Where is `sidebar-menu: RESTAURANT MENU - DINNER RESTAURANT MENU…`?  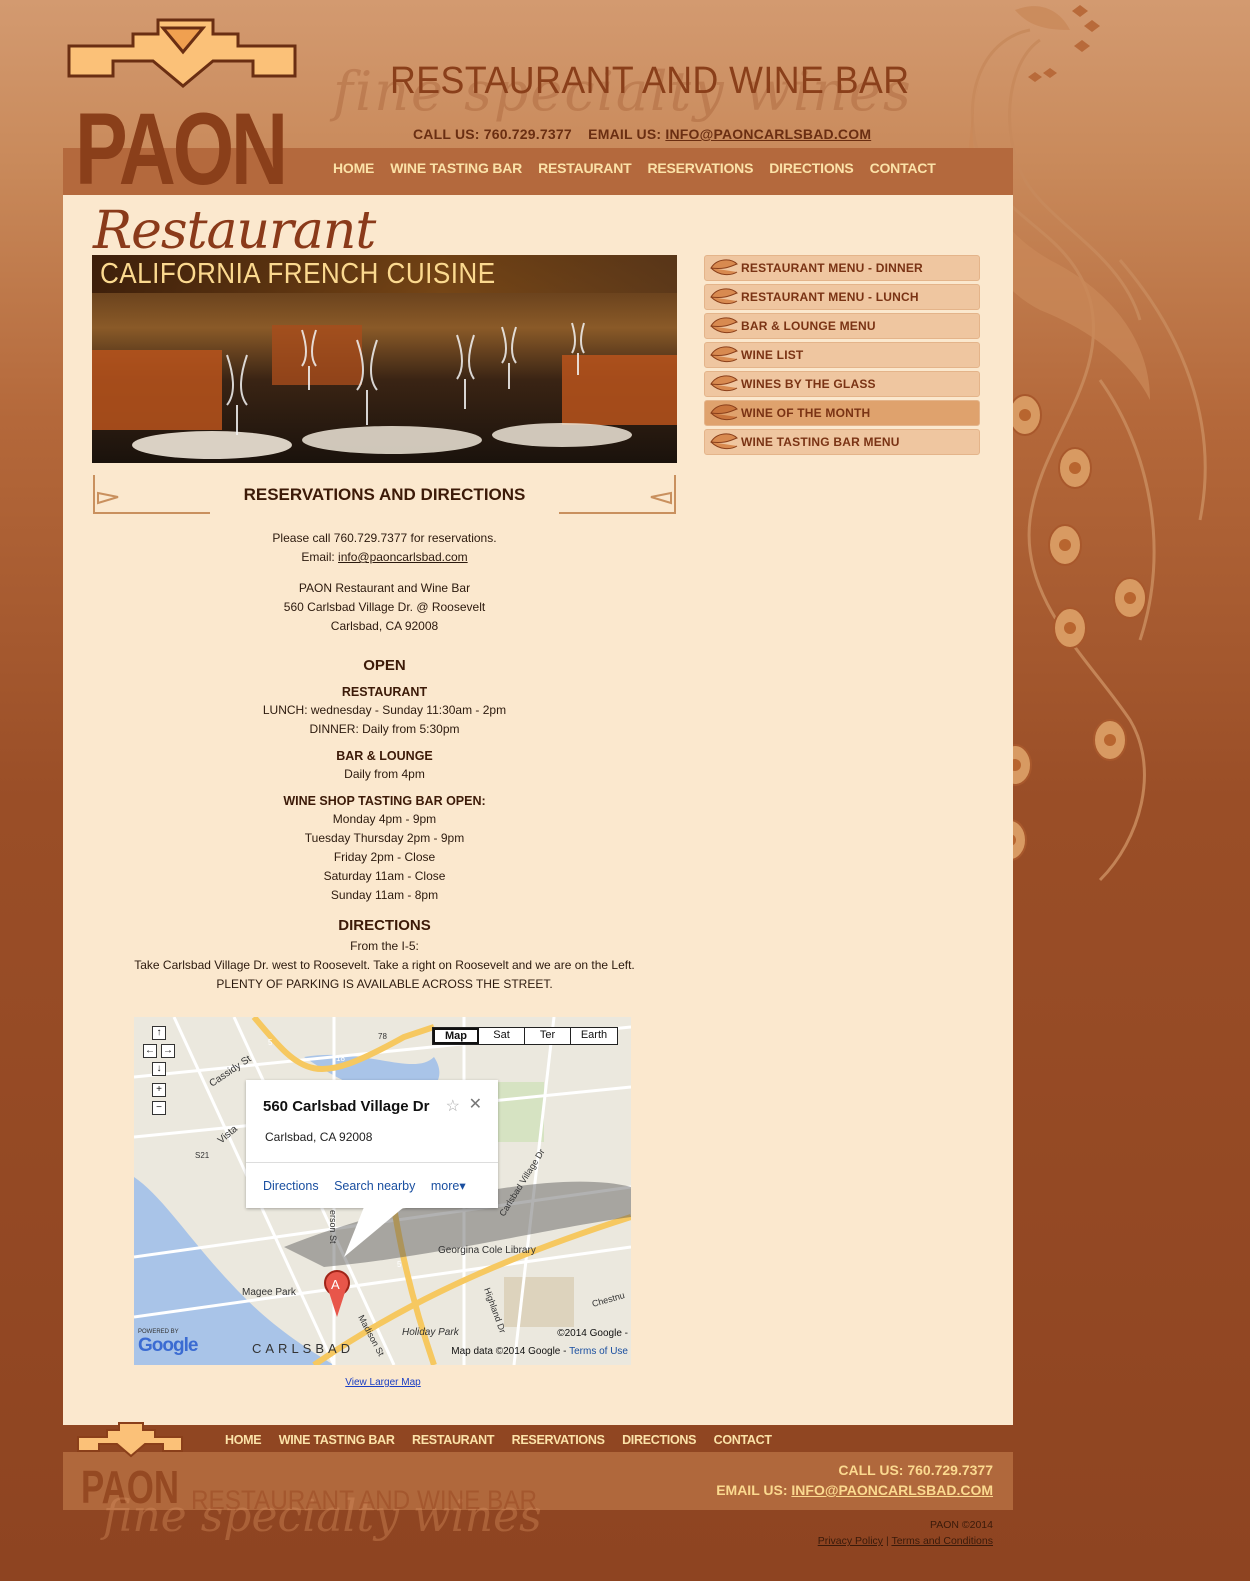 sidebar-menu: RESTAURANT MENU - DINNER RESTAURANT MENU… is located at coordinates (842, 356).